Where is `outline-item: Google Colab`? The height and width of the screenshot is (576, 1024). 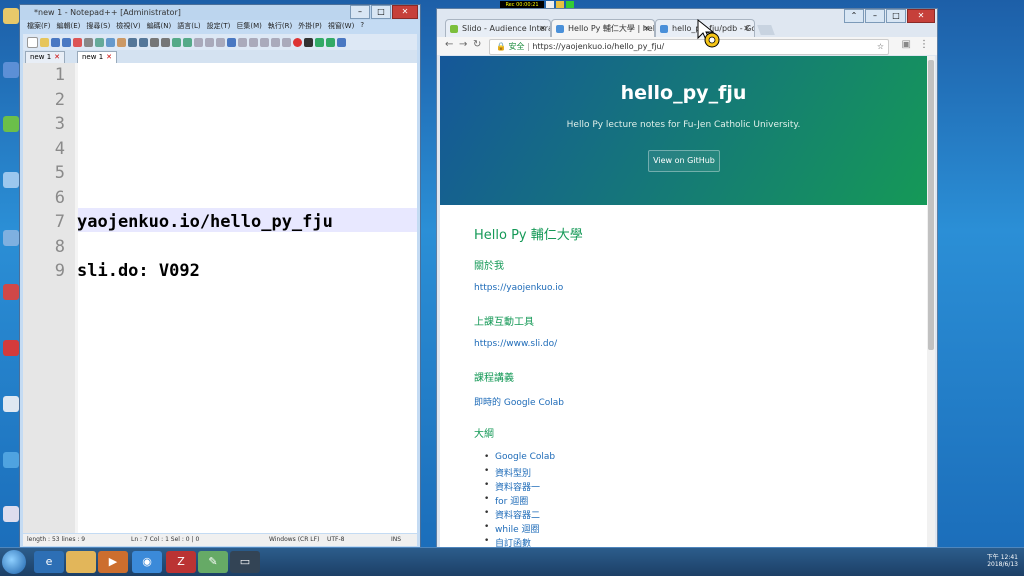
outline-item: Google Colab is located at coordinates (519, 459).